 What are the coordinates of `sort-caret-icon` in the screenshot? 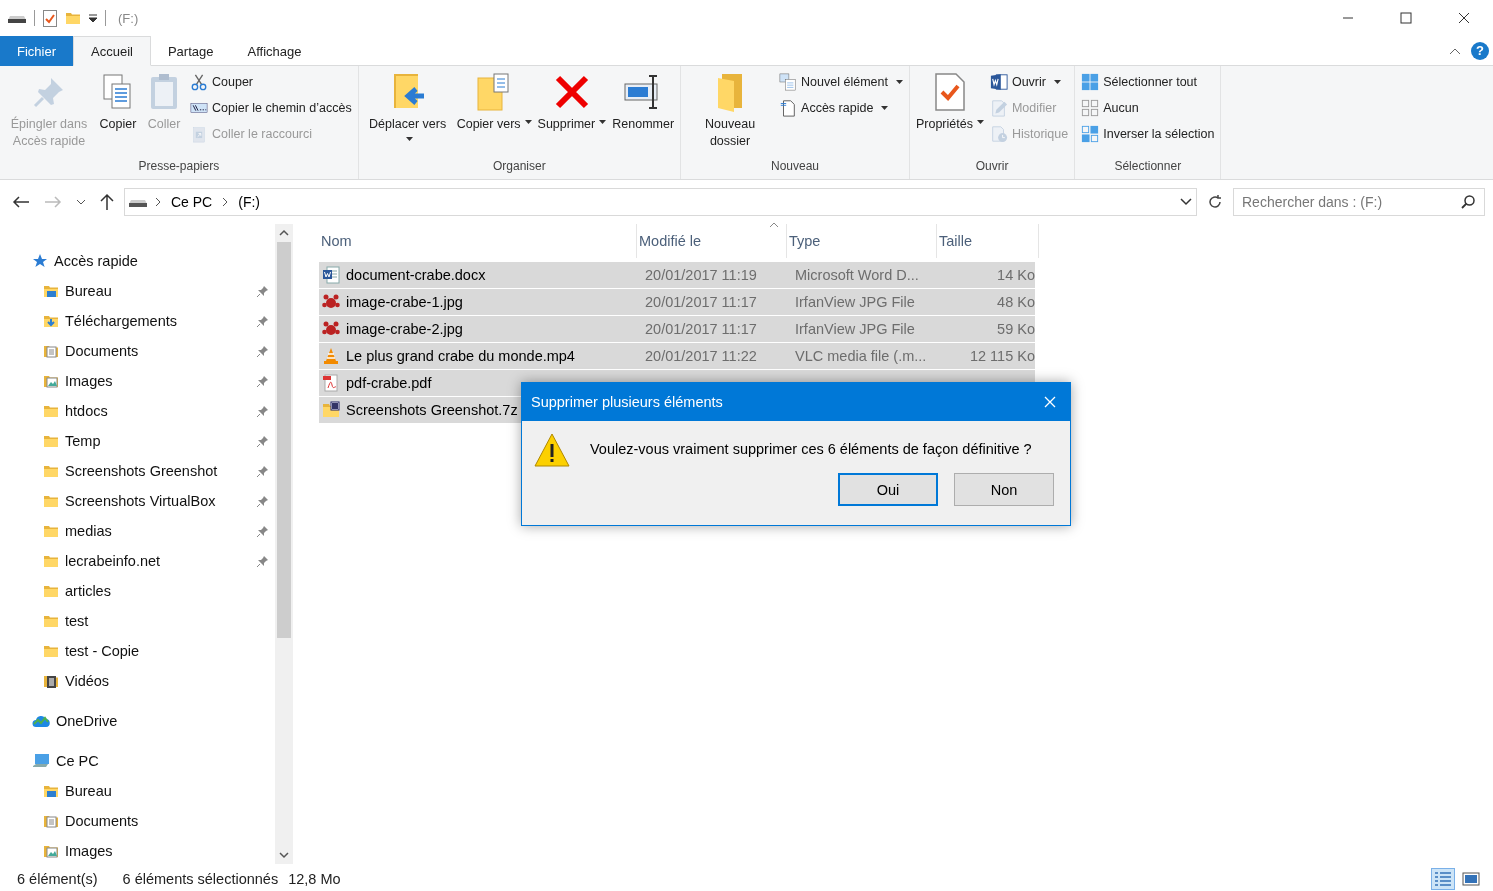 It's located at (774, 225).